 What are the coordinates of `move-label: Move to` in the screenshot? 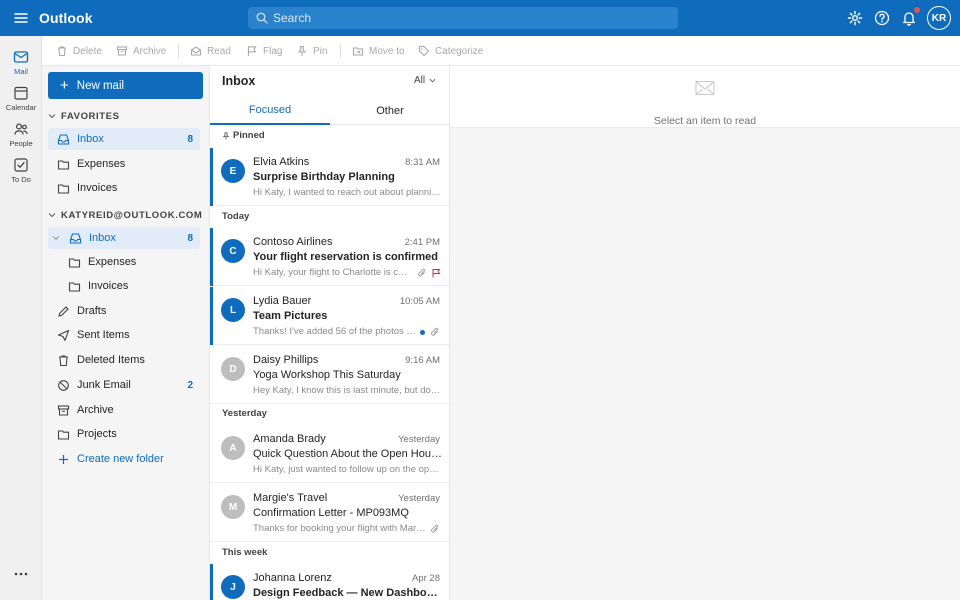 It's located at (387, 51).